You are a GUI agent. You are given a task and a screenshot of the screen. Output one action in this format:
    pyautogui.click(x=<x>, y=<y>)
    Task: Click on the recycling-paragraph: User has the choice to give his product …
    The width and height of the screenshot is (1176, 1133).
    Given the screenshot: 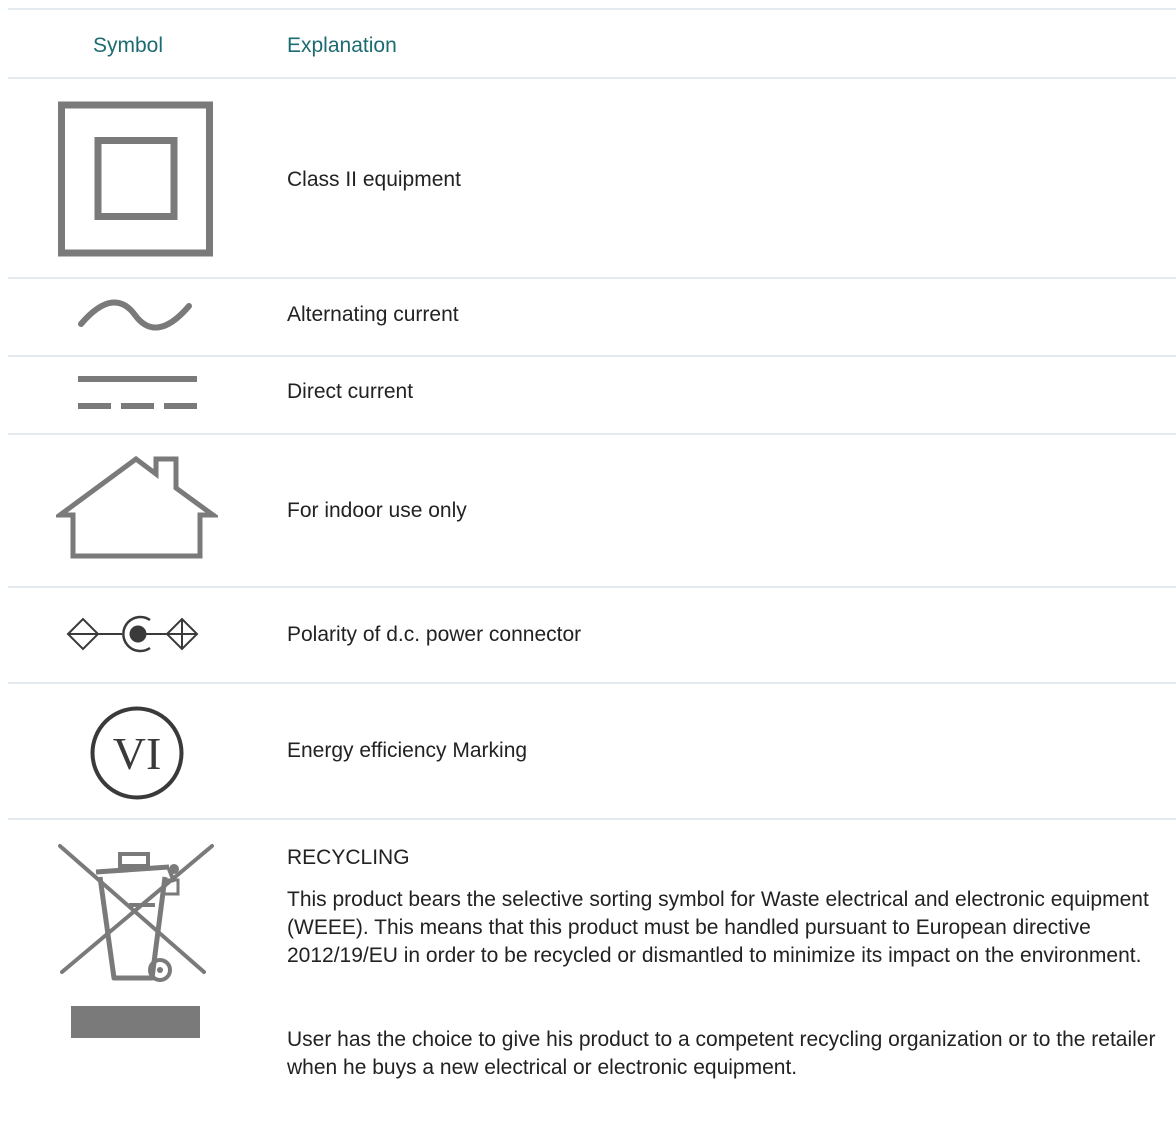 What is the action you would take?
    pyautogui.click(x=721, y=1053)
    